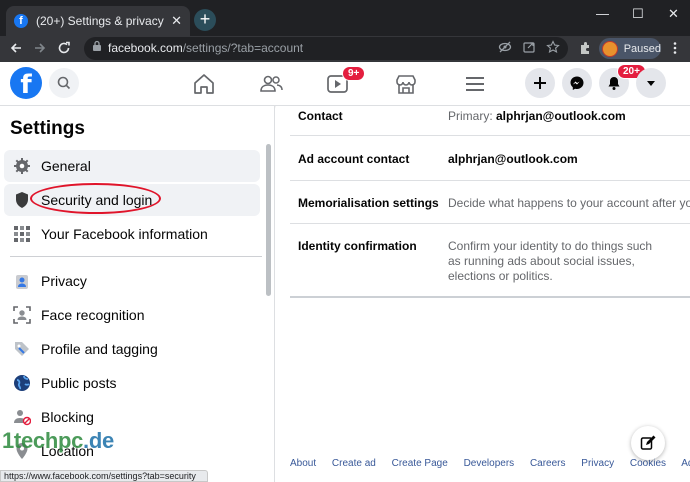  I want to click on memorialisation-label: Memorialisation settings, so click(368, 203).